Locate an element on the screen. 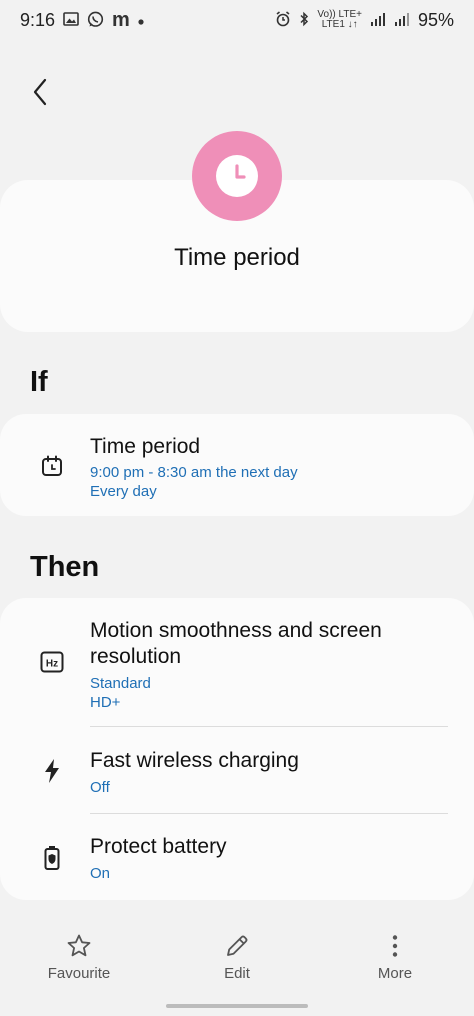 The height and width of the screenshot is (1016, 474). svg-text: Hz is located at coordinates (52, 664).